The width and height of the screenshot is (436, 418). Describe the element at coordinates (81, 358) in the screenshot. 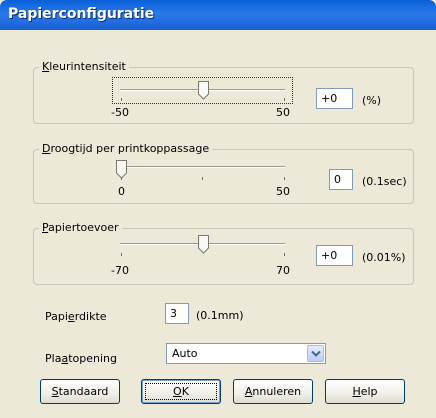

I see `platen-gap-label: Plaatopening` at that location.